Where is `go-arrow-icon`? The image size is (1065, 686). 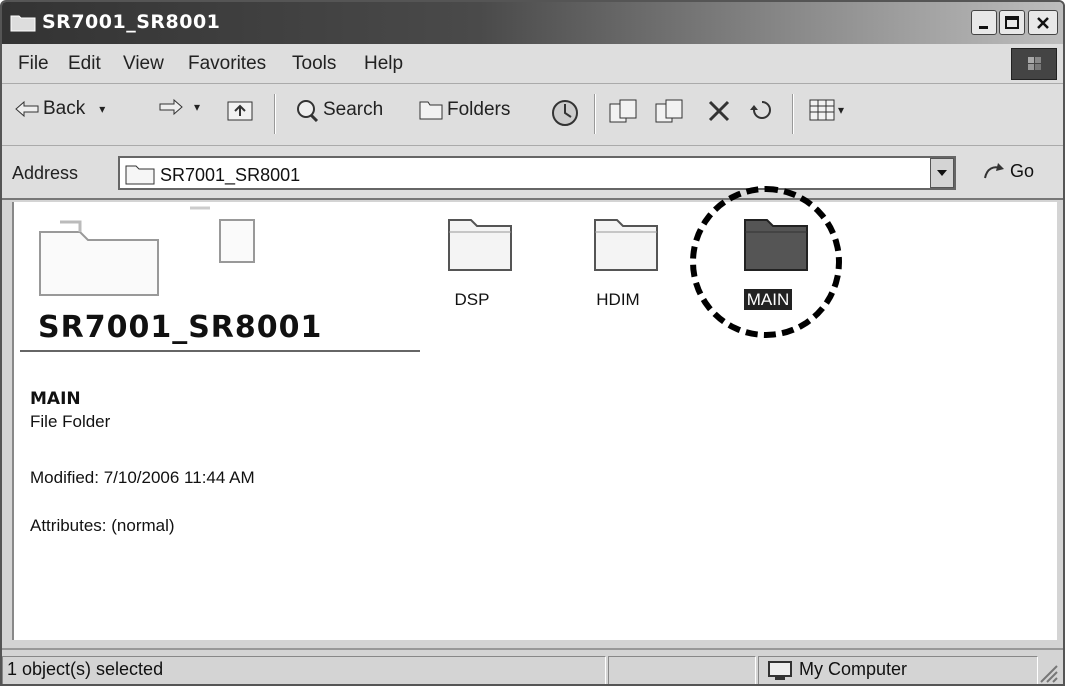 go-arrow-icon is located at coordinates (994, 171).